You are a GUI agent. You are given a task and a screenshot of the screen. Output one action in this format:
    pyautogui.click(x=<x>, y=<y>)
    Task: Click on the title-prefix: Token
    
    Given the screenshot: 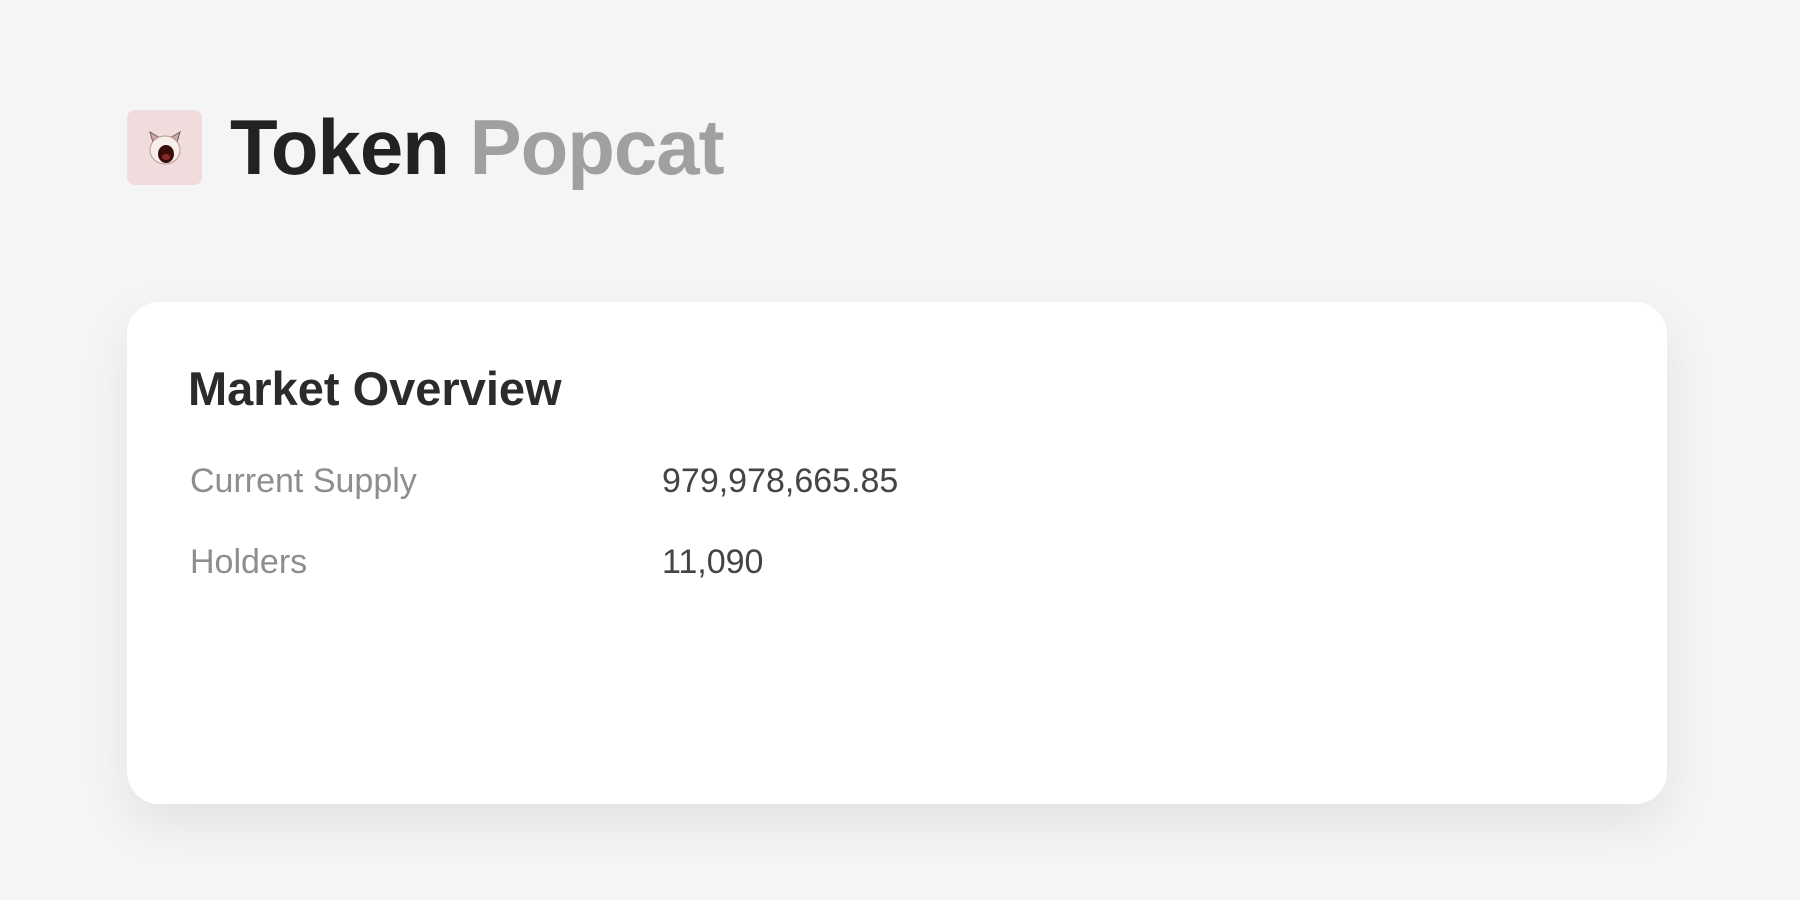 What is the action you would take?
    pyautogui.click(x=340, y=147)
    